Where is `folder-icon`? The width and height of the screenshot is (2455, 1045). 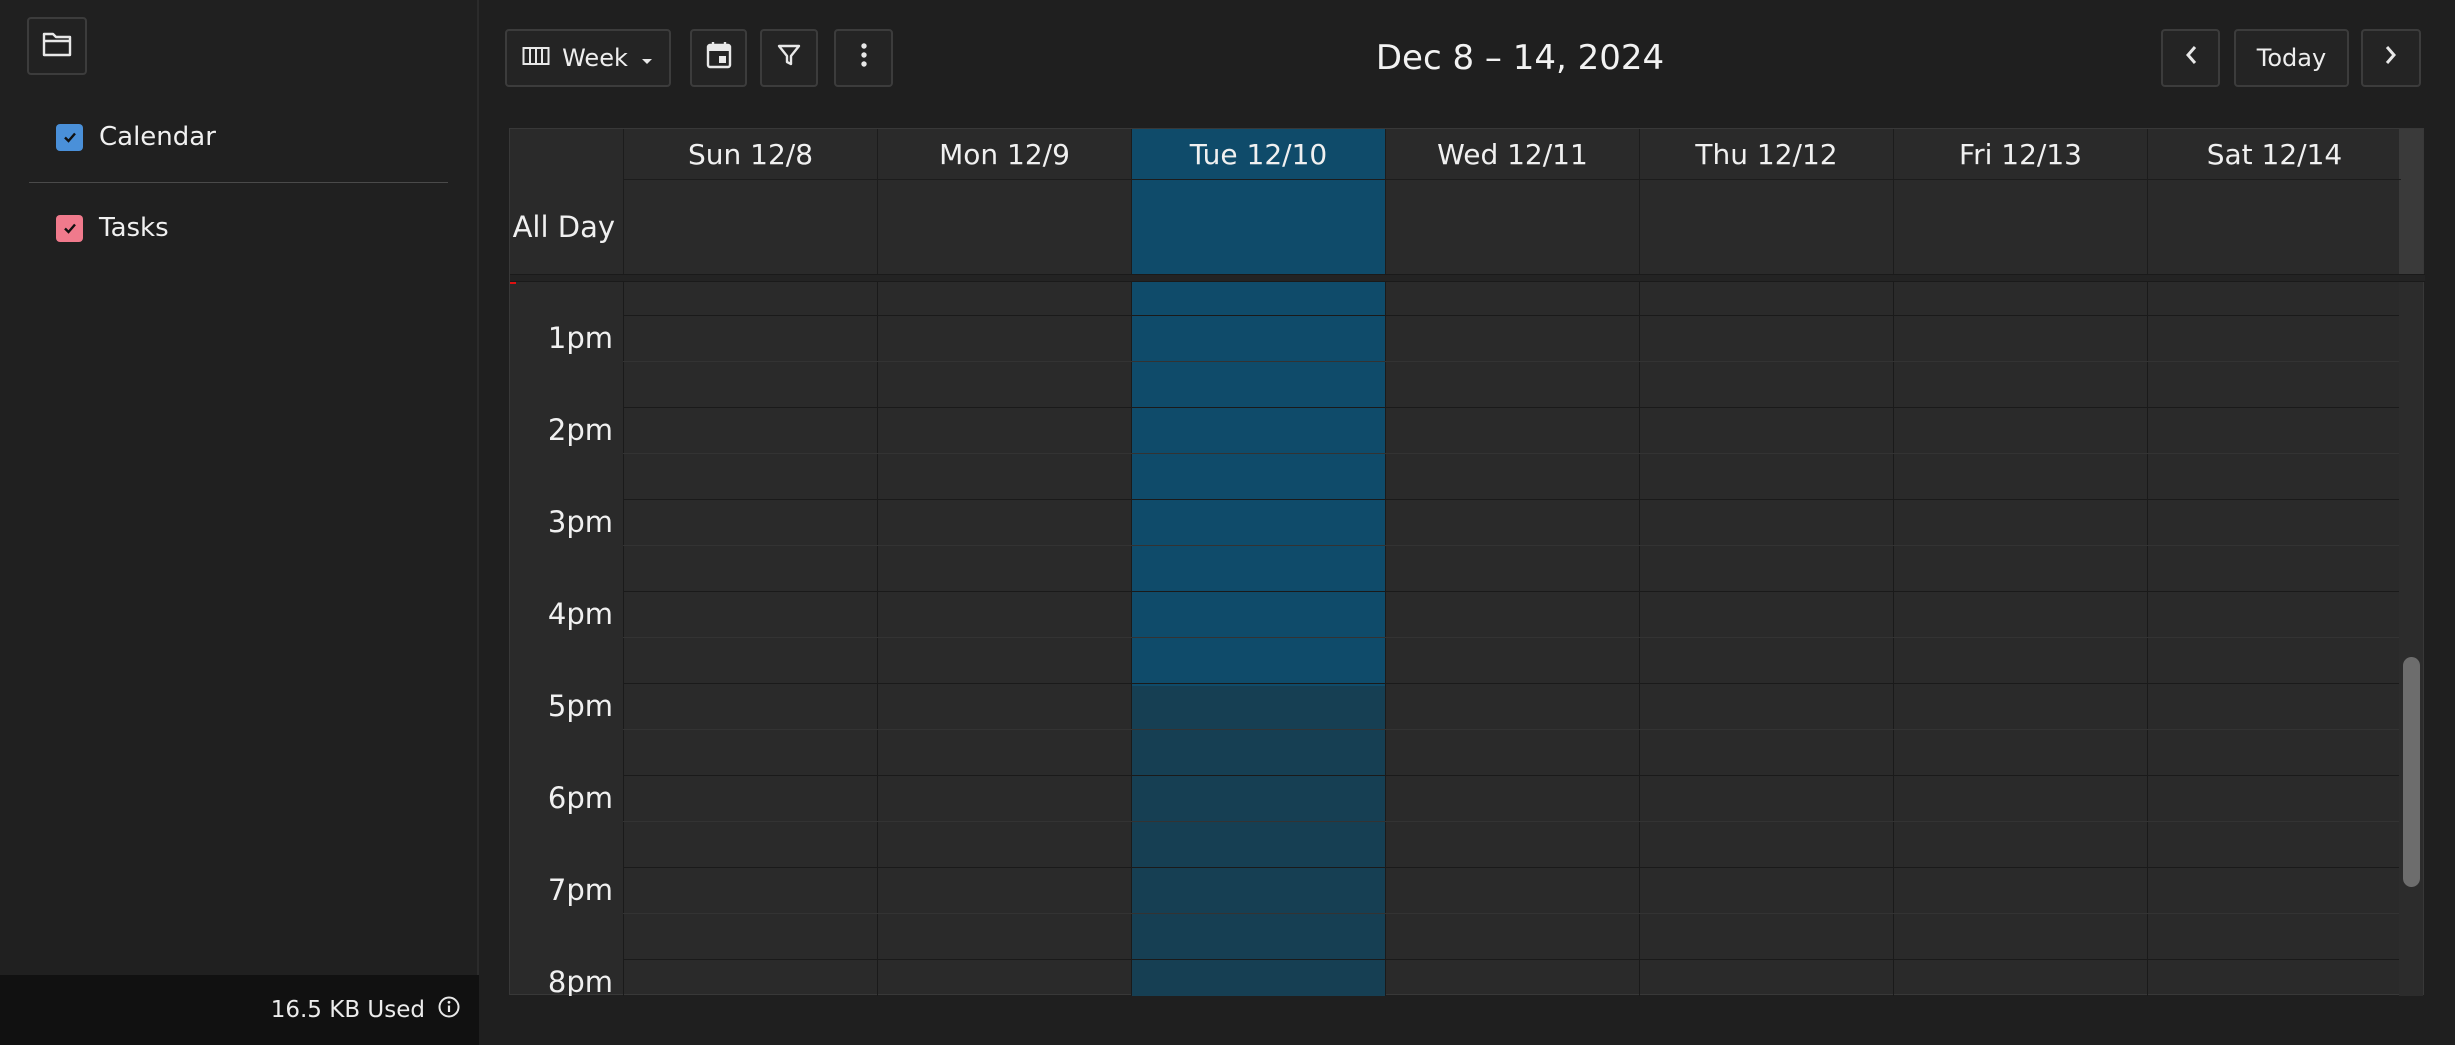
folder-icon is located at coordinates (57, 46).